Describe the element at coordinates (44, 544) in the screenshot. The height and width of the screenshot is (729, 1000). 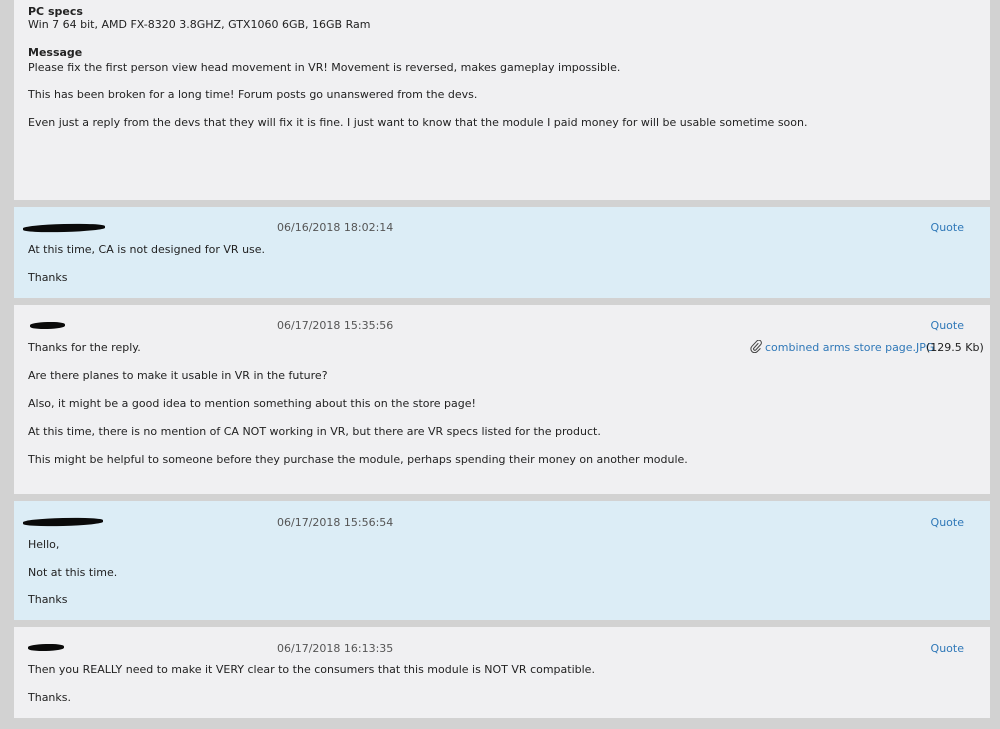
I see `post-line: Hello,` at that location.